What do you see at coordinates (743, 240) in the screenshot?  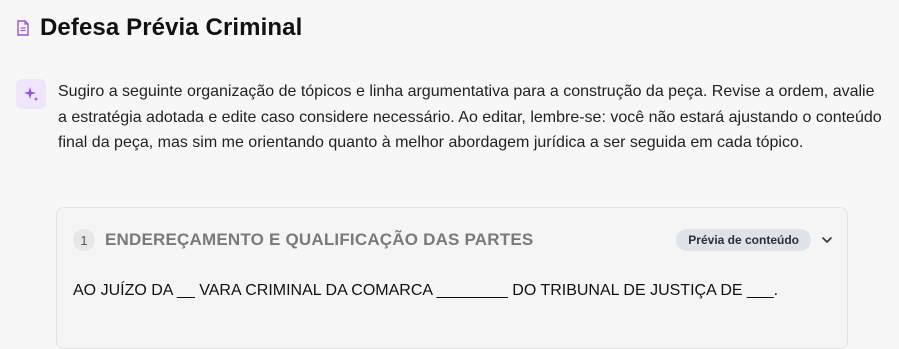 I see `content-preview-badge: Prévia de conteúdo` at bounding box center [743, 240].